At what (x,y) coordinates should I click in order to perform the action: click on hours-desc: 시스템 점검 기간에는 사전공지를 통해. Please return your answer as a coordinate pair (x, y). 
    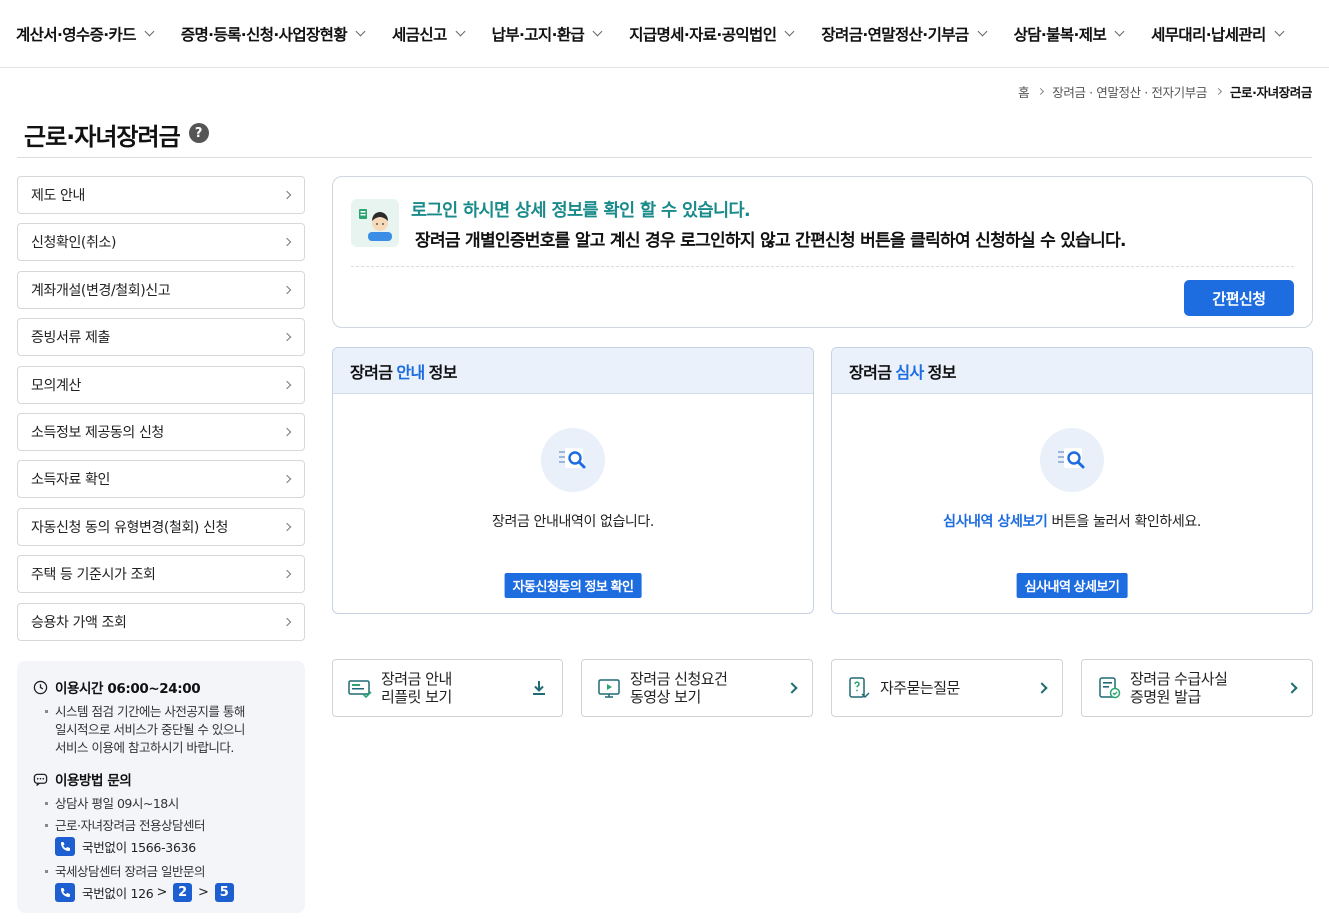
    Looking at the image, I should click on (161, 712).